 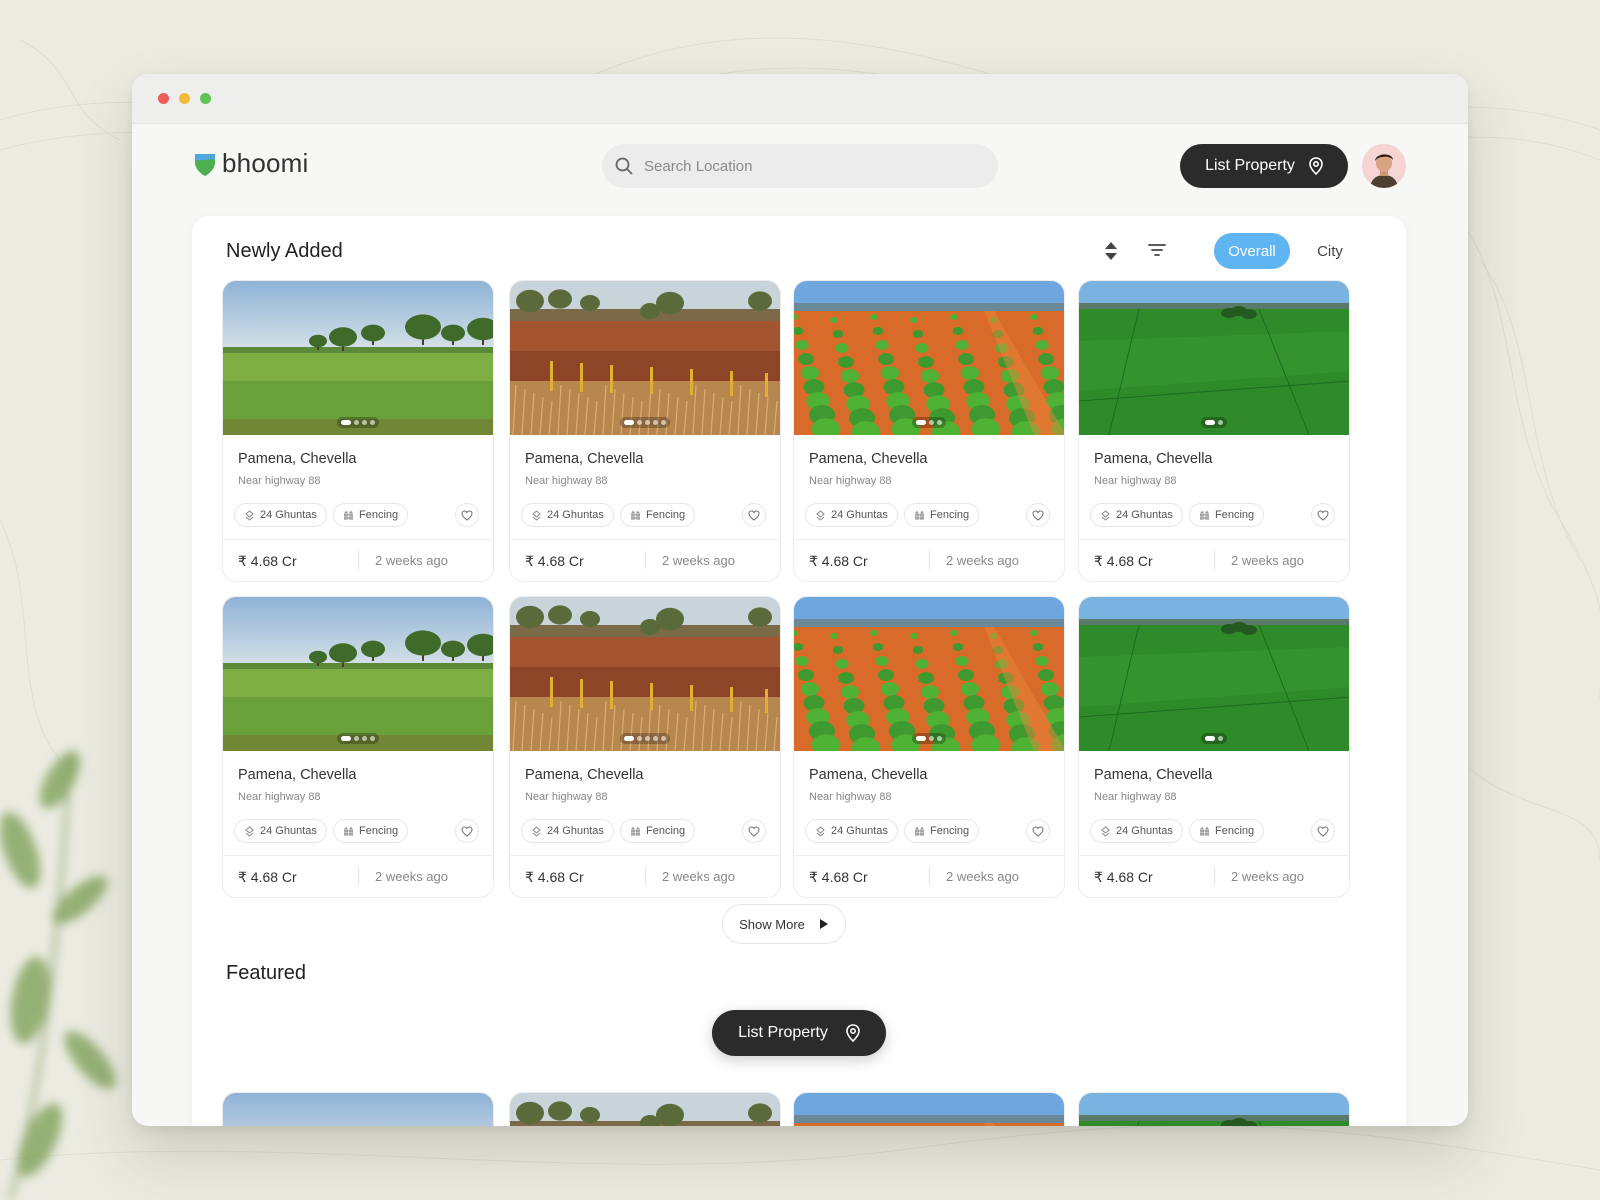 I want to click on logo: bhoomi, so click(x=251, y=163).